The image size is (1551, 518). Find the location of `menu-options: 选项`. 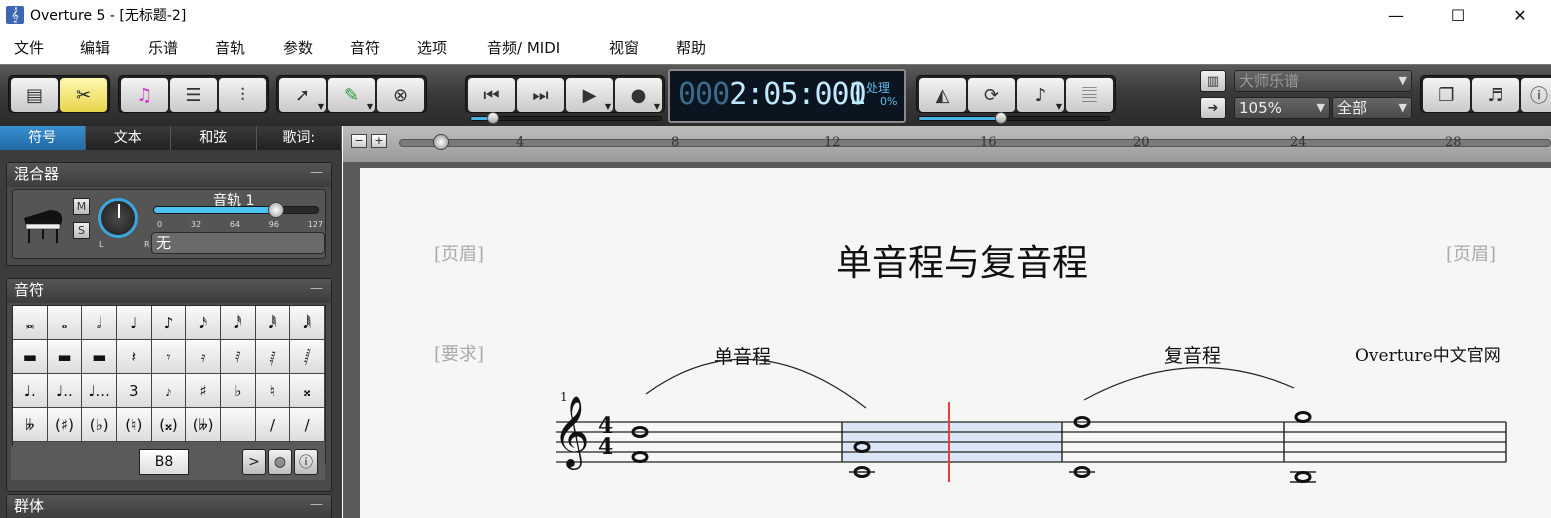

menu-options: 选项 is located at coordinates (432, 47).